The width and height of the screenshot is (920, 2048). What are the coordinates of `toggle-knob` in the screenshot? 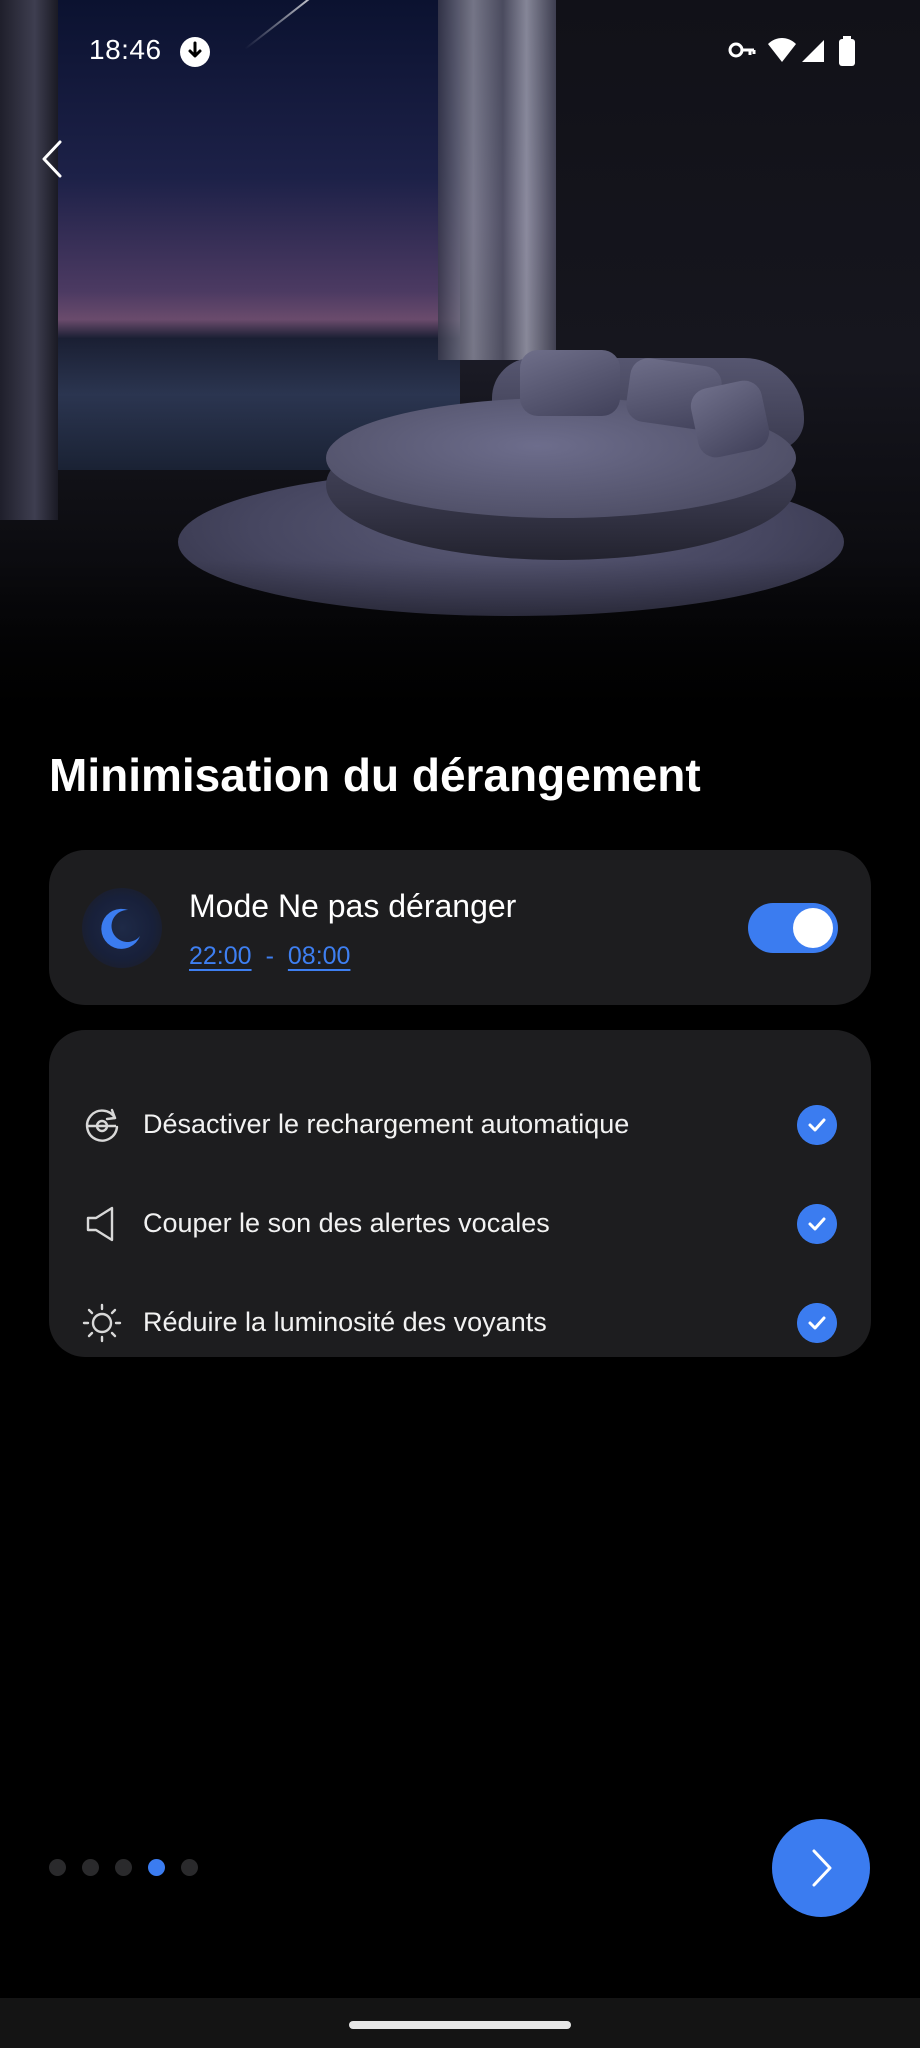 It's located at (813, 928).